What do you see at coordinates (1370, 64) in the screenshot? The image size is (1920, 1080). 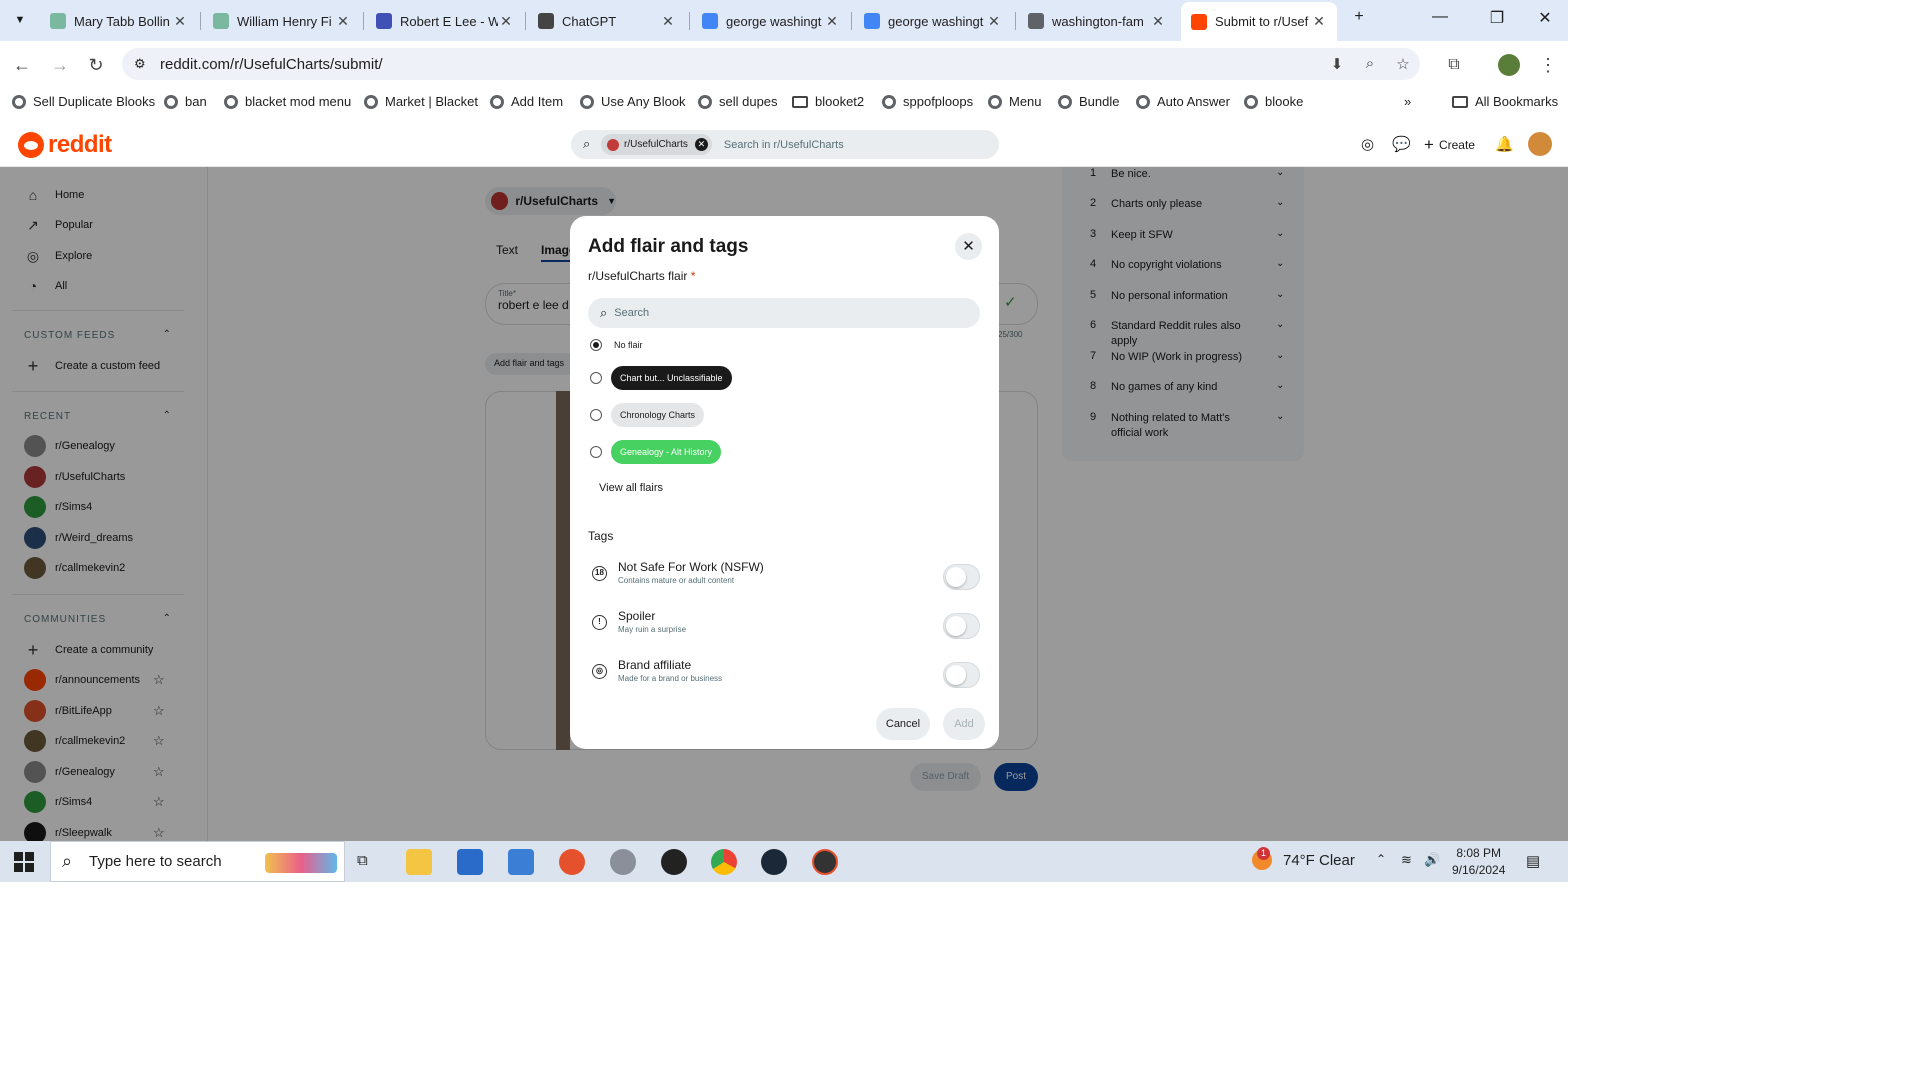 I see `zoom-icon: ⌕` at bounding box center [1370, 64].